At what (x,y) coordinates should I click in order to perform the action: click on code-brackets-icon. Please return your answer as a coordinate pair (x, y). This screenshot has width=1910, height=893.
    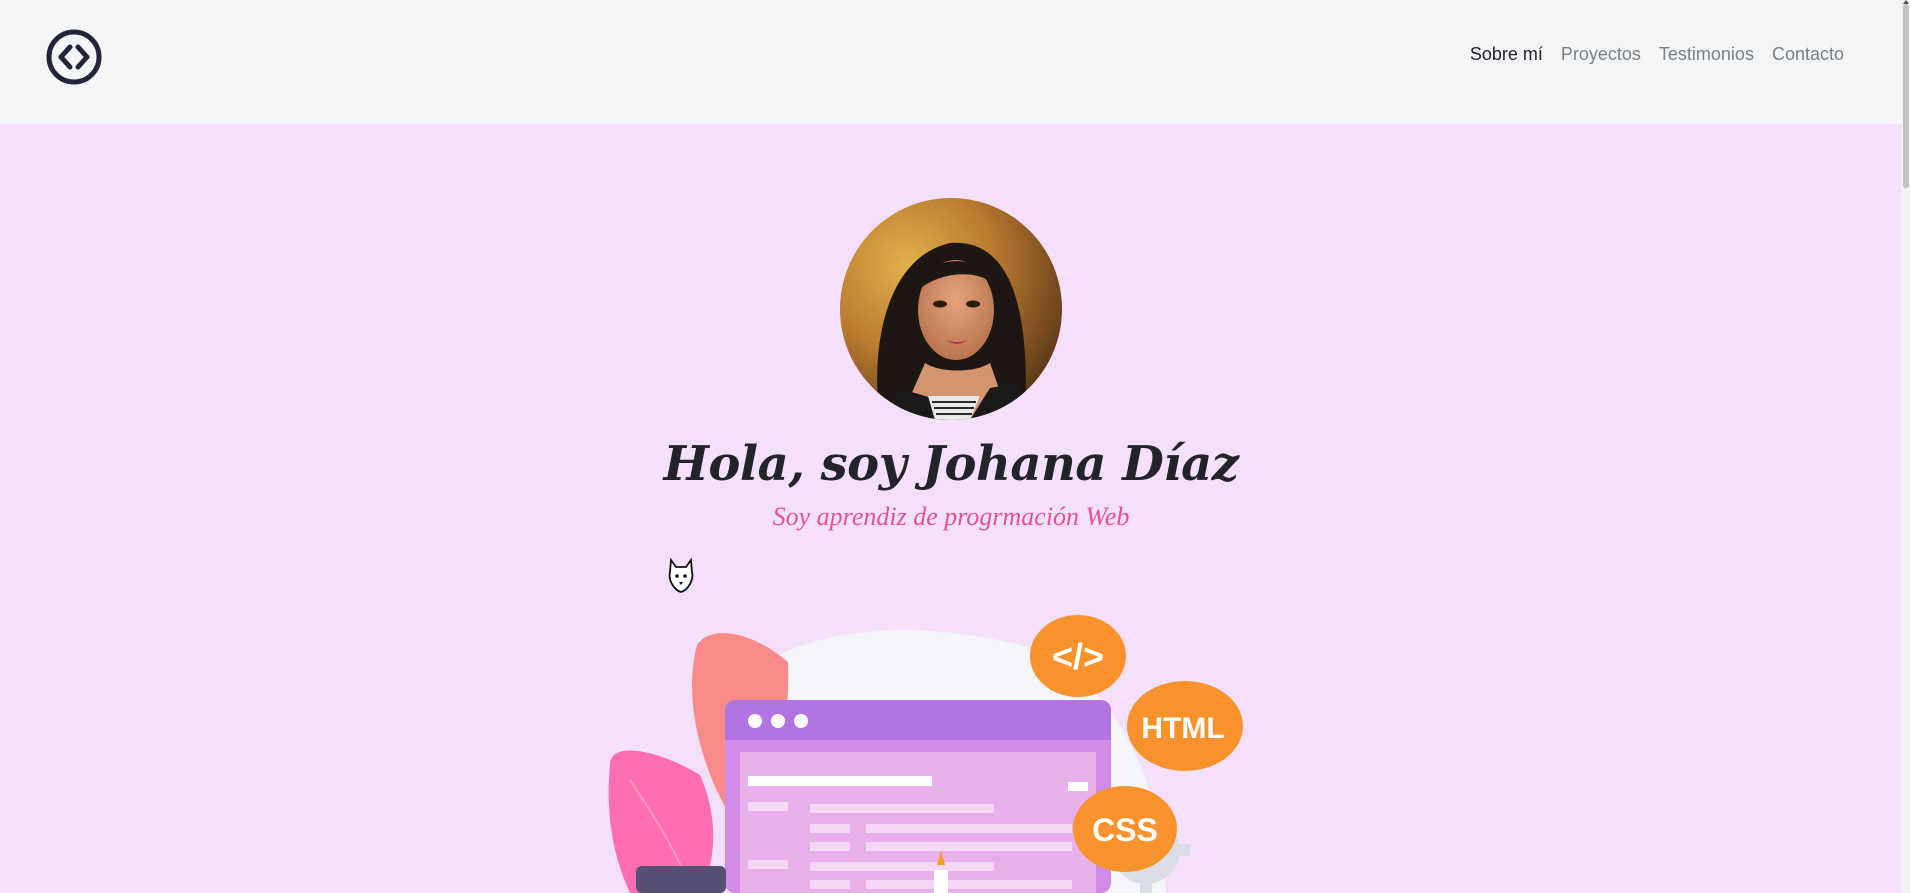
    Looking at the image, I should click on (74, 57).